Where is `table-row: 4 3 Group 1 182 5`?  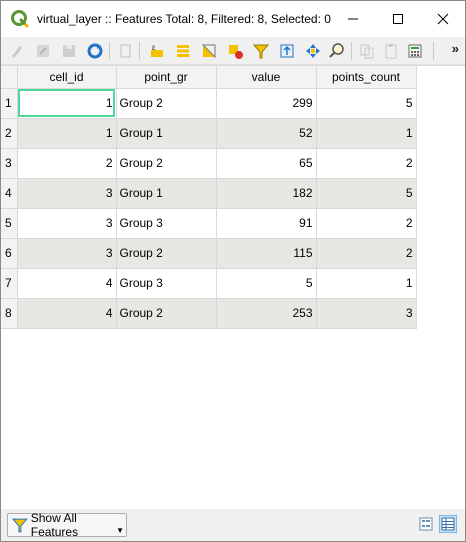 table-row: 4 3 Group 1 182 5 is located at coordinates (209, 193).